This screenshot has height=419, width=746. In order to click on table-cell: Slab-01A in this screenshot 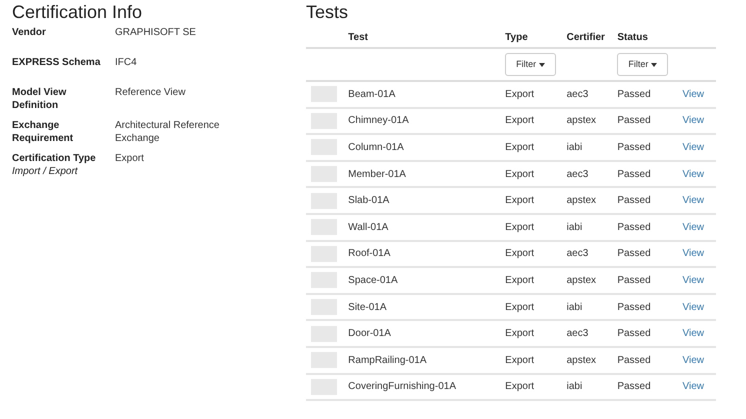, I will do `click(369, 200)`.